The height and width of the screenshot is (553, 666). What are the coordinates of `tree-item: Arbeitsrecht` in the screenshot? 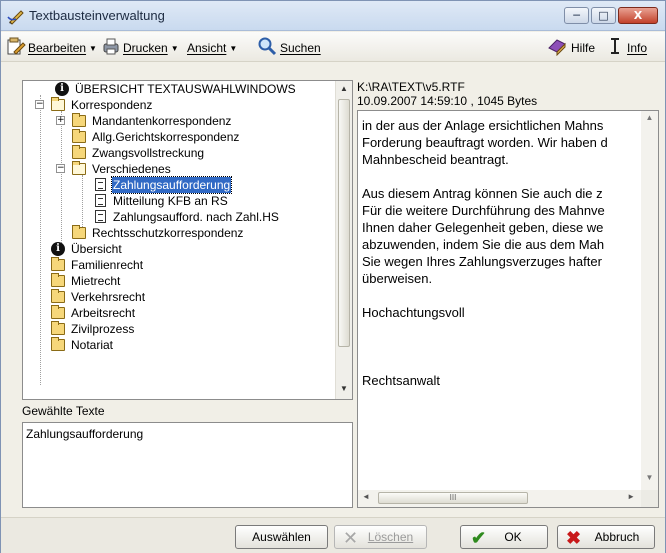 It's located at (181, 313).